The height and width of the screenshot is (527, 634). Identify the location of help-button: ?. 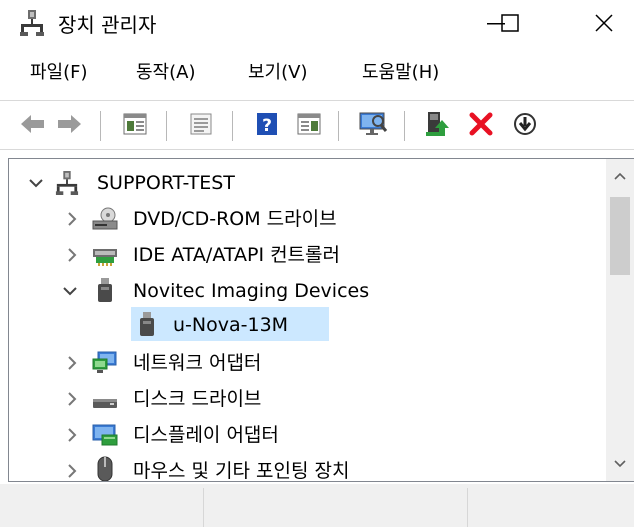
(267, 126).